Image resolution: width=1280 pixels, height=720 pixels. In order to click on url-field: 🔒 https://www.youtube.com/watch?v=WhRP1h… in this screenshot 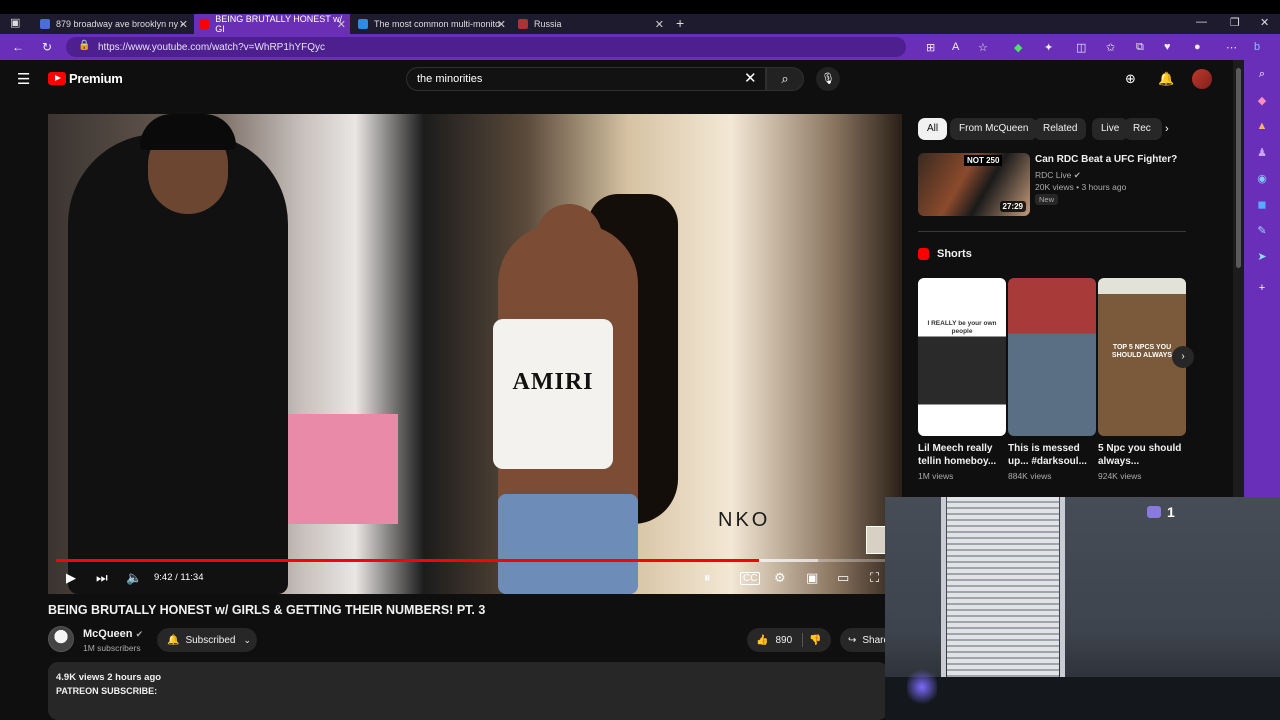, I will do `click(486, 47)`.